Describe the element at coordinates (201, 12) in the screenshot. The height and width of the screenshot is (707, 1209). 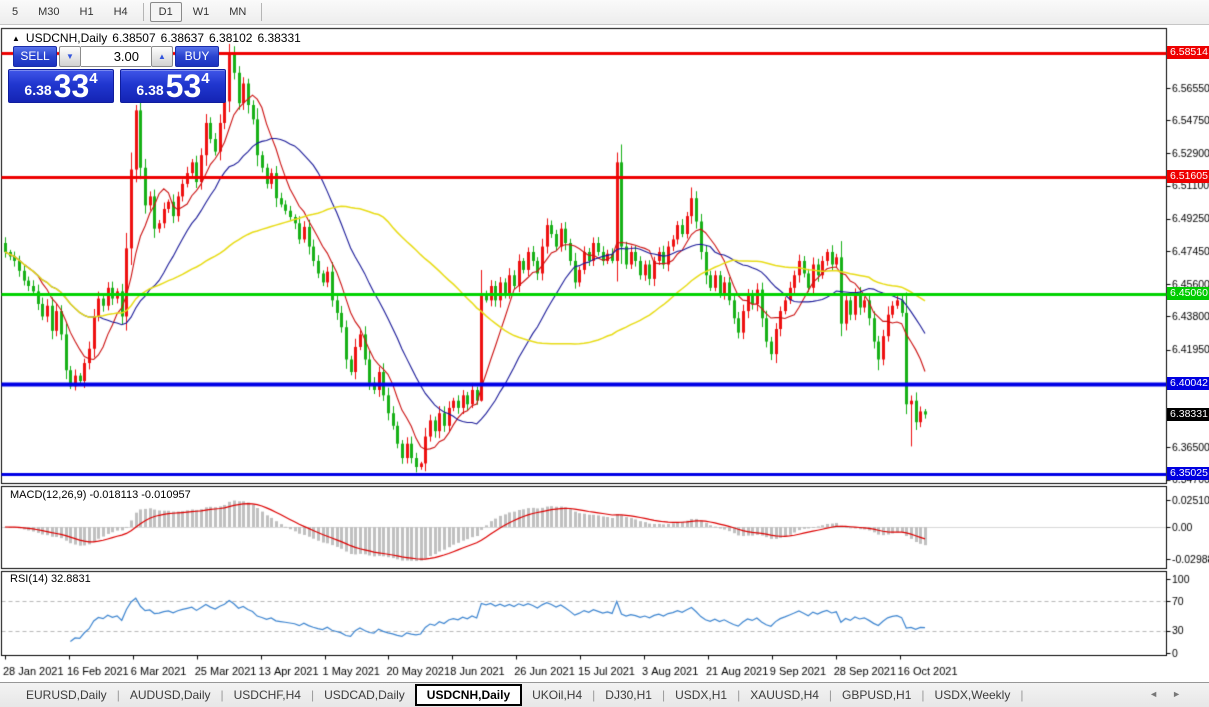
I see `timeframe-button-w1: W1` at that location.